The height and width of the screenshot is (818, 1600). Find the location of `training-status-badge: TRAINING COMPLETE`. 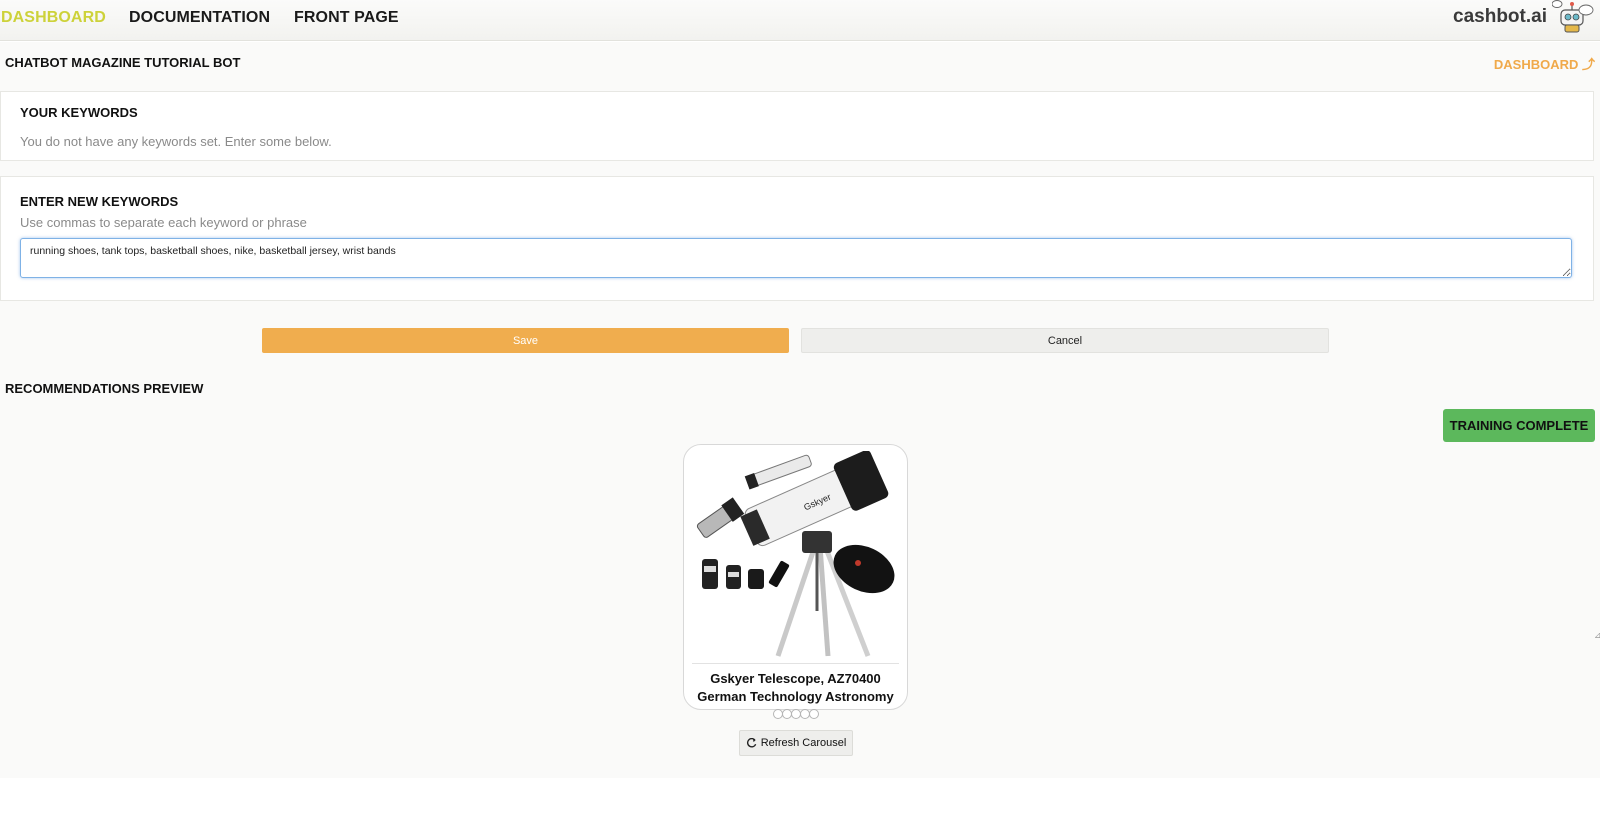

training-status-badge: TRAINING COMPLETE is located at coordinates (1519, 425).